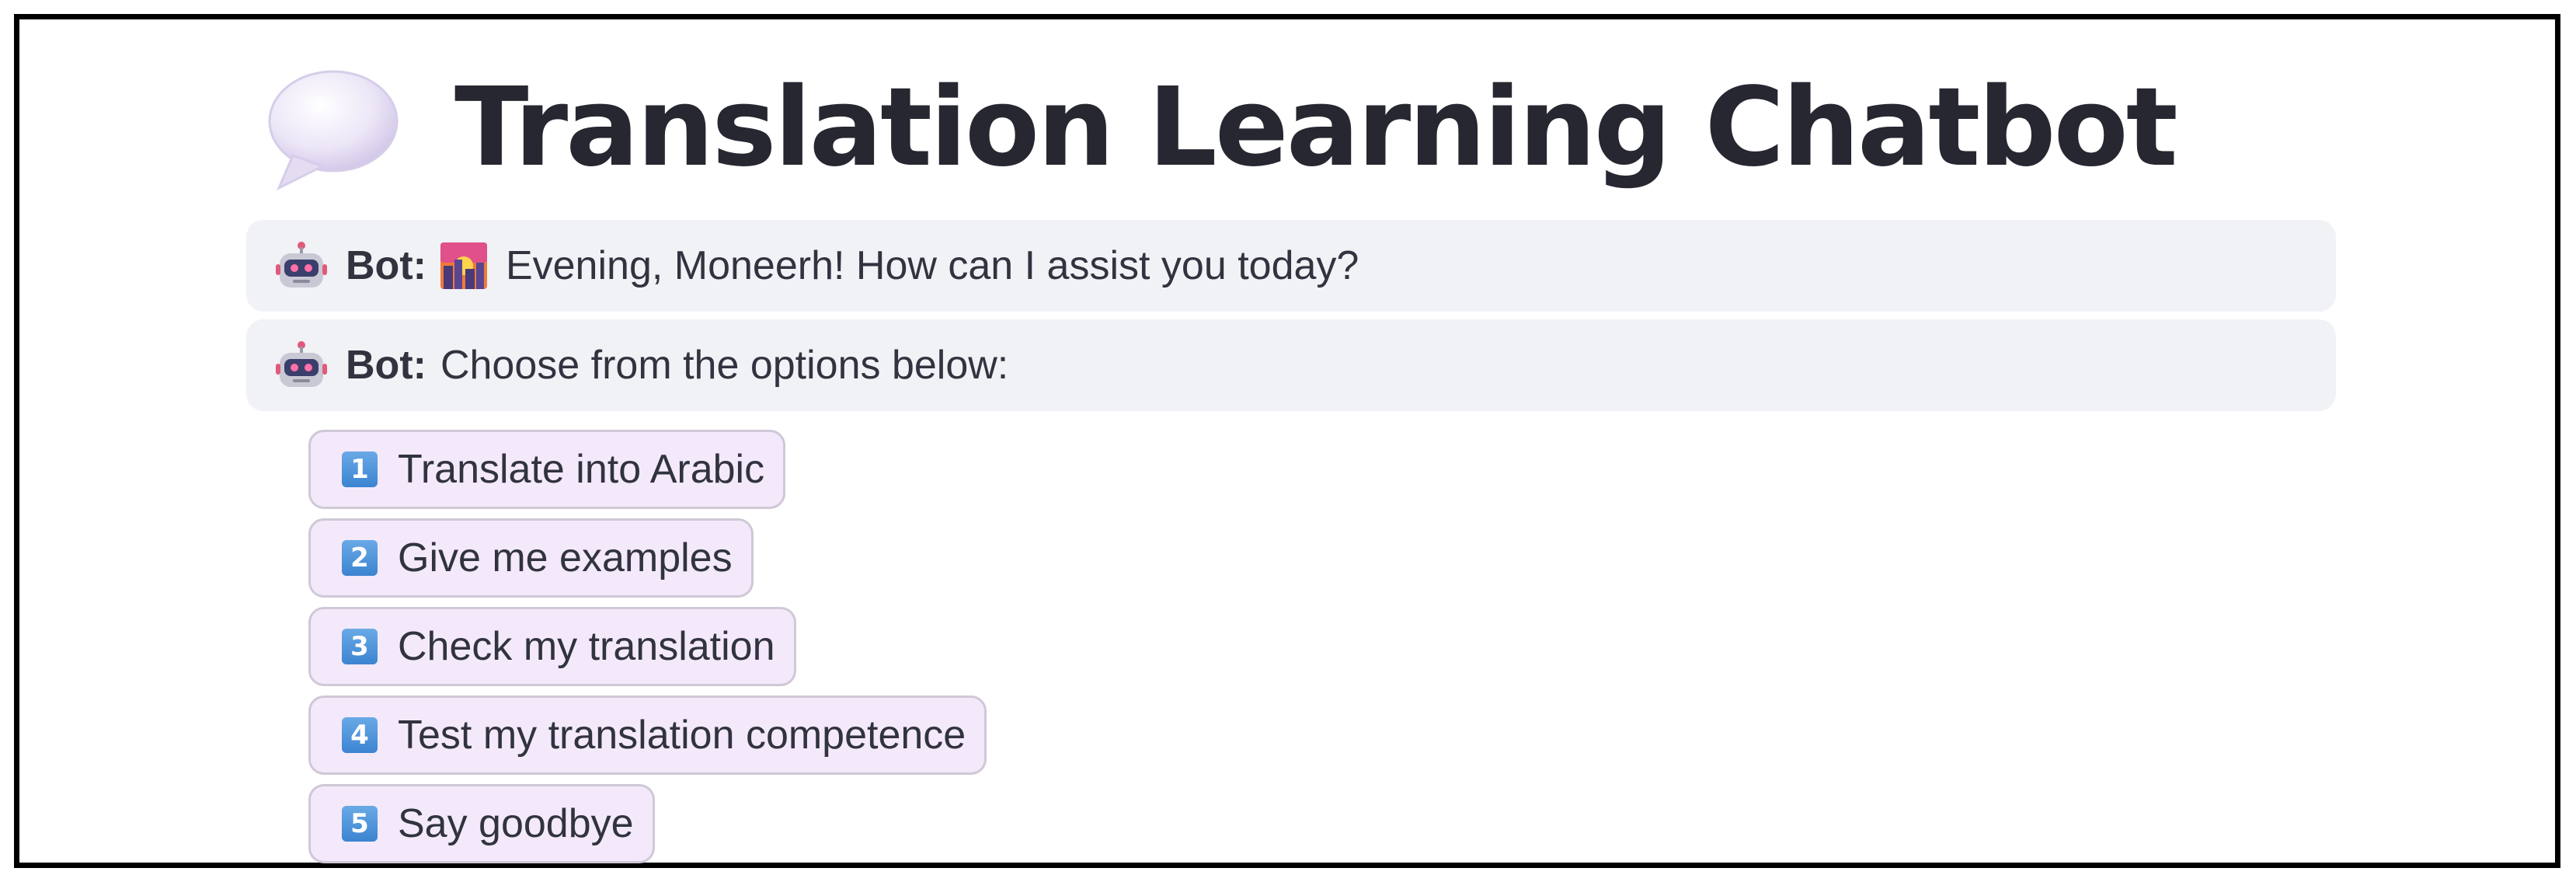 This screenshot has height=882, width=2576. What do you see at coordinates (360, 469) in the screenshot?
I see `keycap-one-icon: 1` at bounding box center [360, 469].